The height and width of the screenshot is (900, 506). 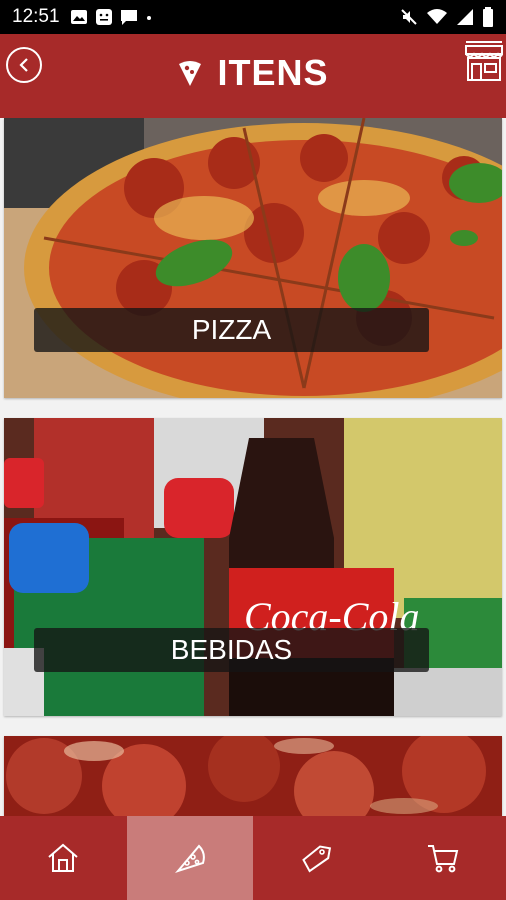 What do you see at coordinates (148, 18) in the screenshot?
I see `dot-icon` at bounding box center [148, 18].